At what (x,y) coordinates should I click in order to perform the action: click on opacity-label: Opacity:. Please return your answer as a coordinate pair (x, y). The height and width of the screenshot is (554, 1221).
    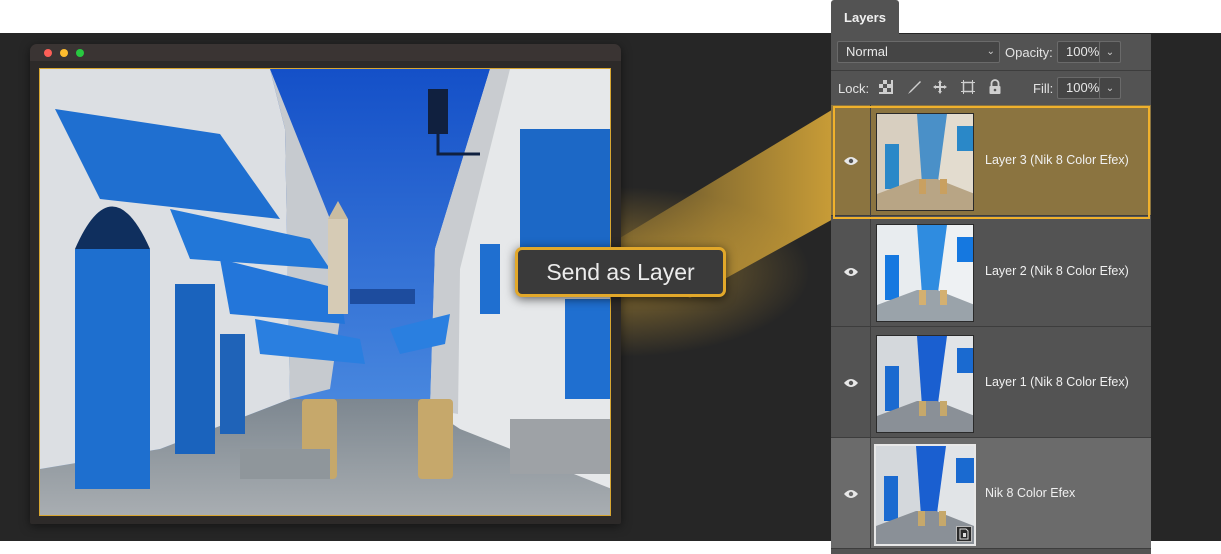
    Looking at the image, I should click on (1029, 52).